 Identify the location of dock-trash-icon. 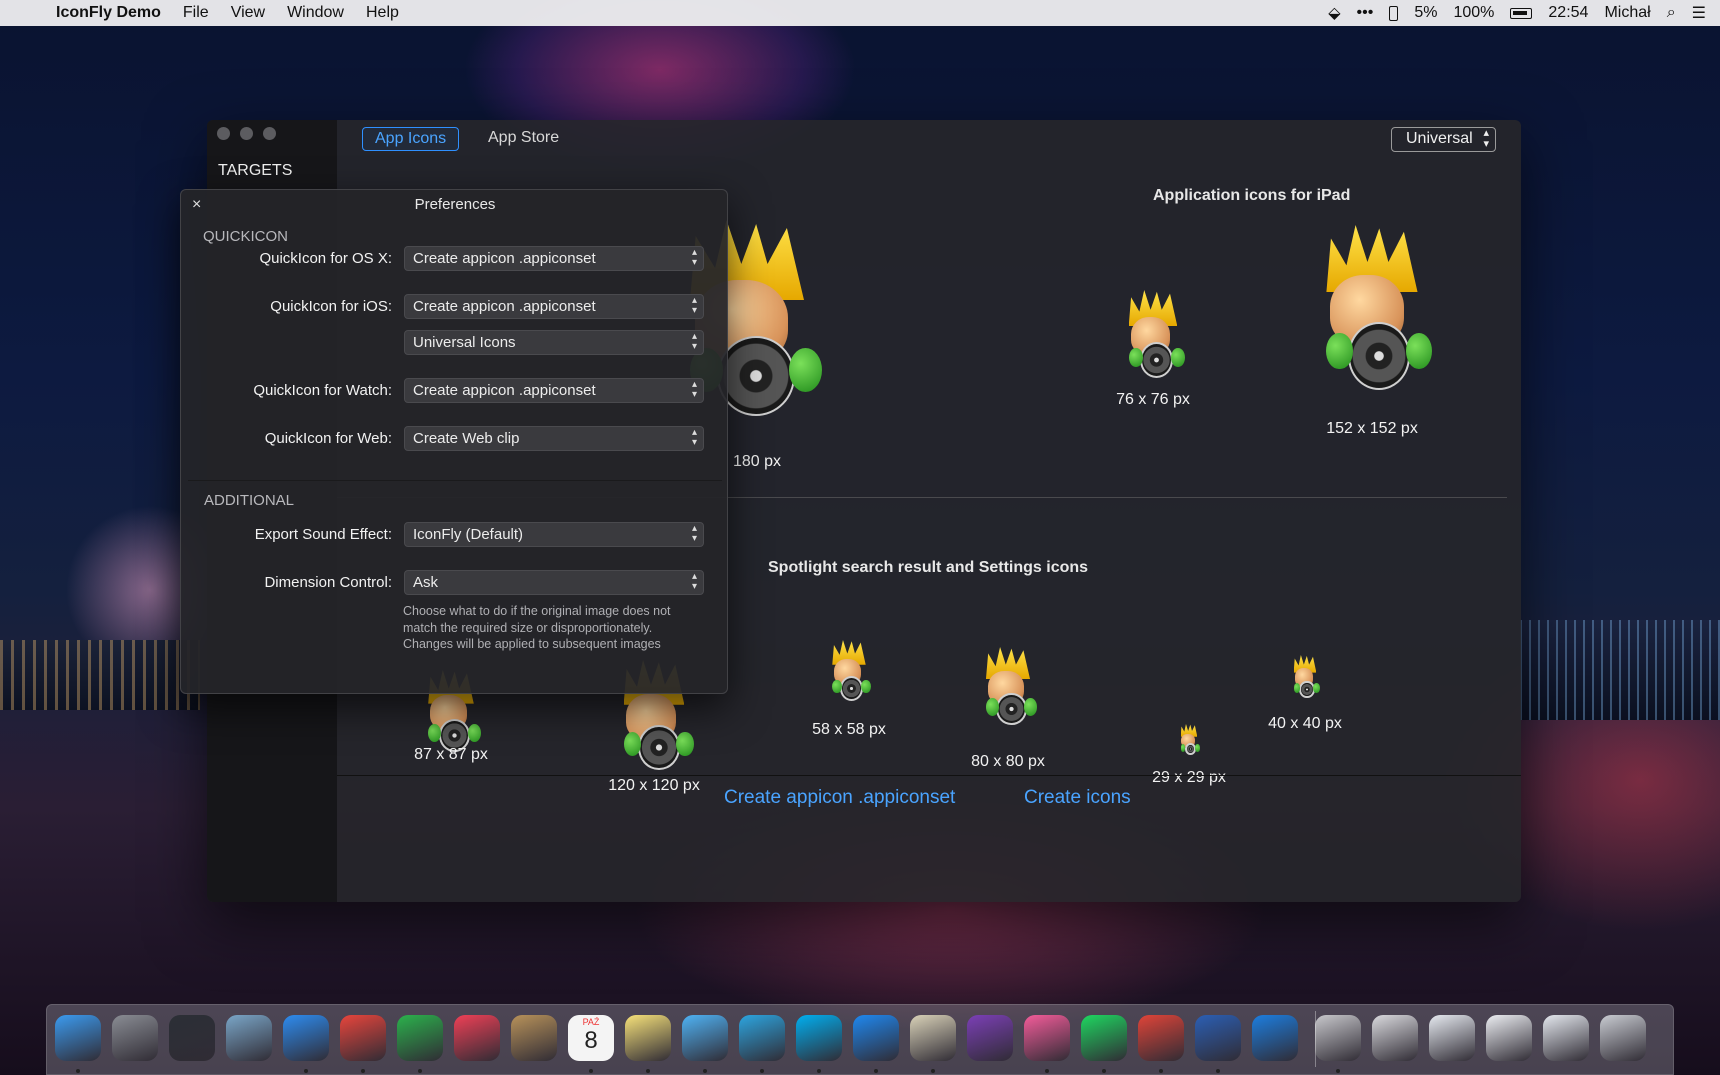
(1623, 1038).